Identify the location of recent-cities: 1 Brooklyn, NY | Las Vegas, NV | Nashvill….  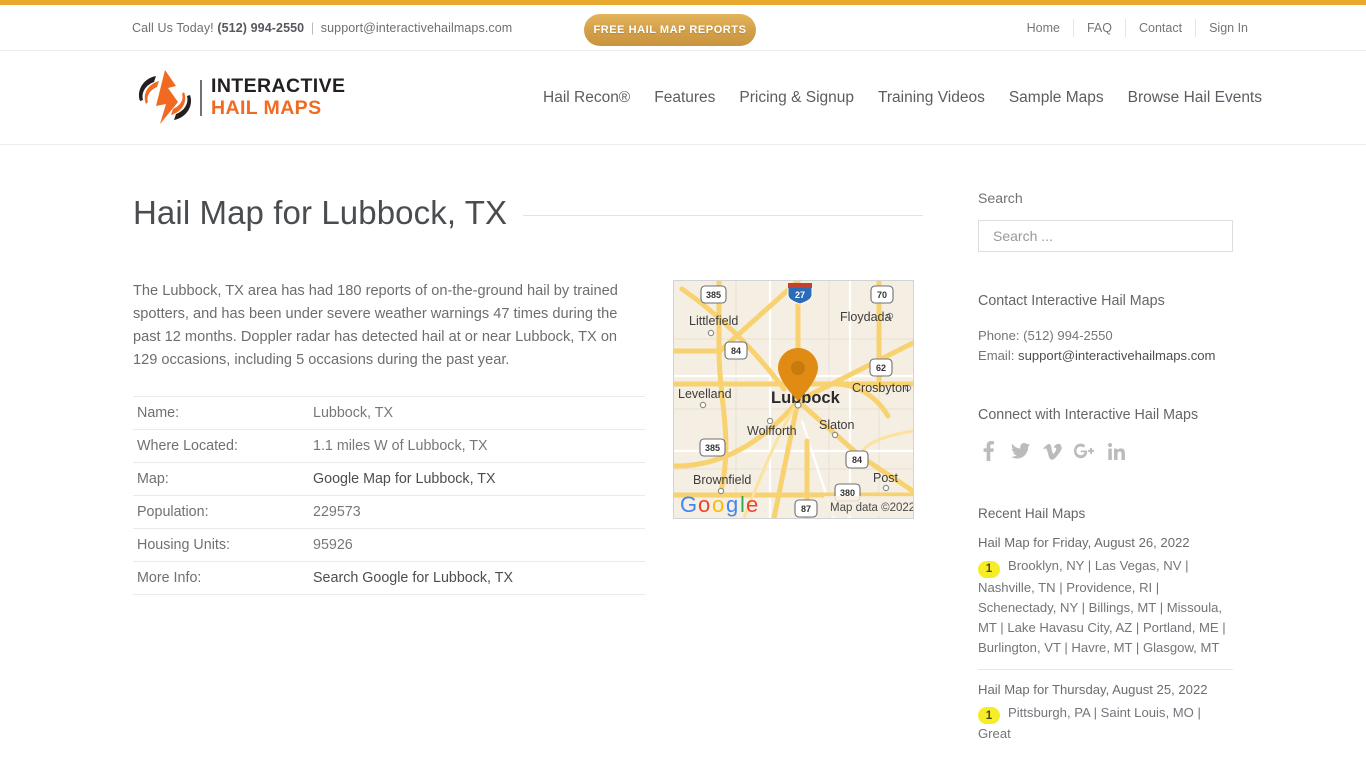
(1105, 607).